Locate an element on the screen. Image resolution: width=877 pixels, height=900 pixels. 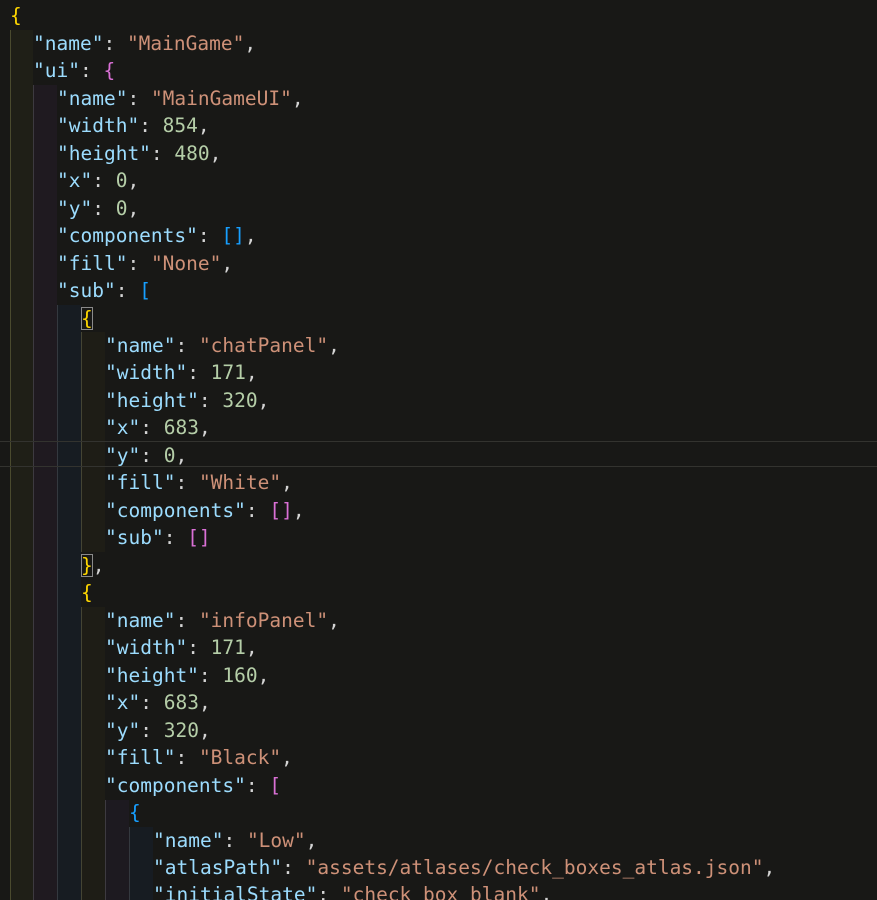
code-line: "components": [ is located at coordinates (193, 786).